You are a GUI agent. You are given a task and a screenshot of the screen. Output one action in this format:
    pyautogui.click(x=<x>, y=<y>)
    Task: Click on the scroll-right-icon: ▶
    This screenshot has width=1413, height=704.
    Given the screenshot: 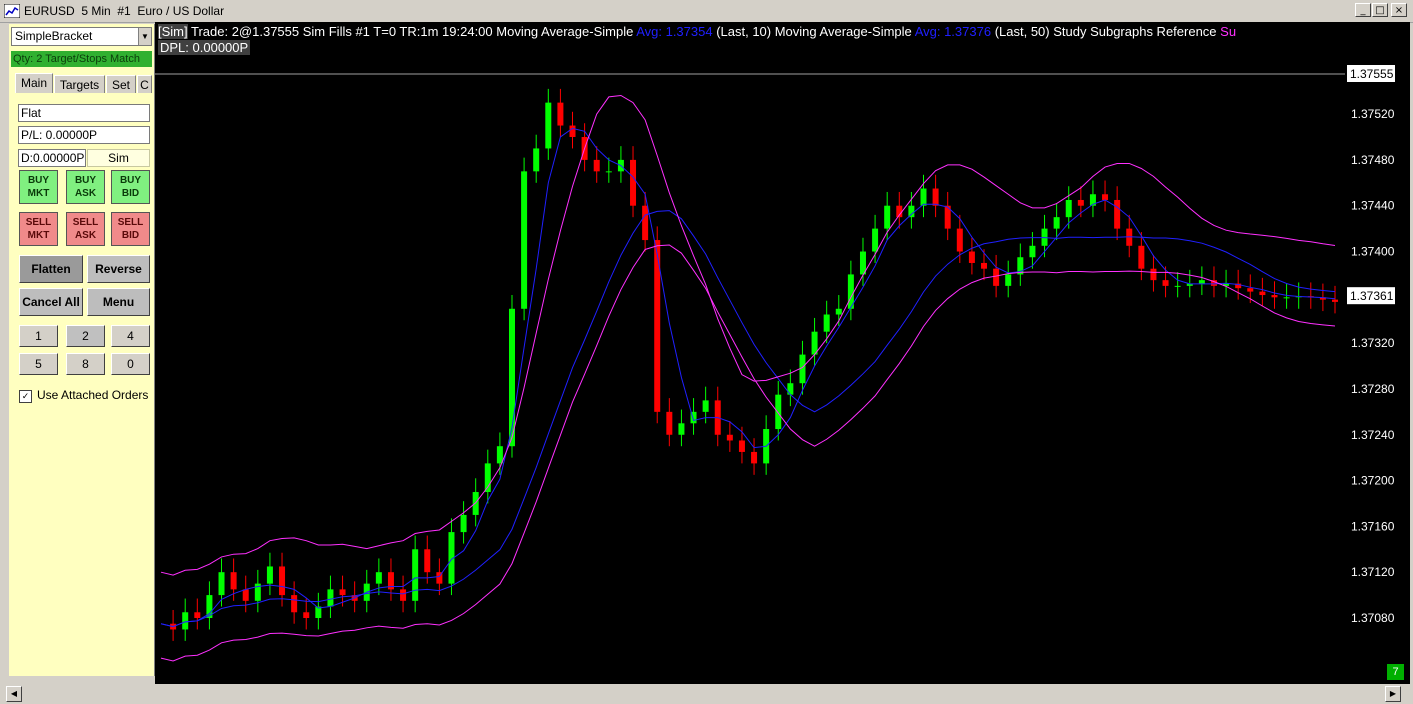 What is the action you would take?
    pyautogui.click(x=1393, y=694)
    